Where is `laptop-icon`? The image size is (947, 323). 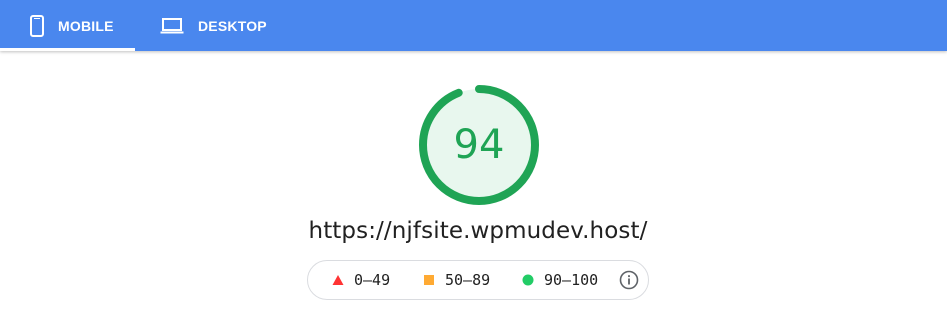 laptop-icon is located at coordinates (172, 26).